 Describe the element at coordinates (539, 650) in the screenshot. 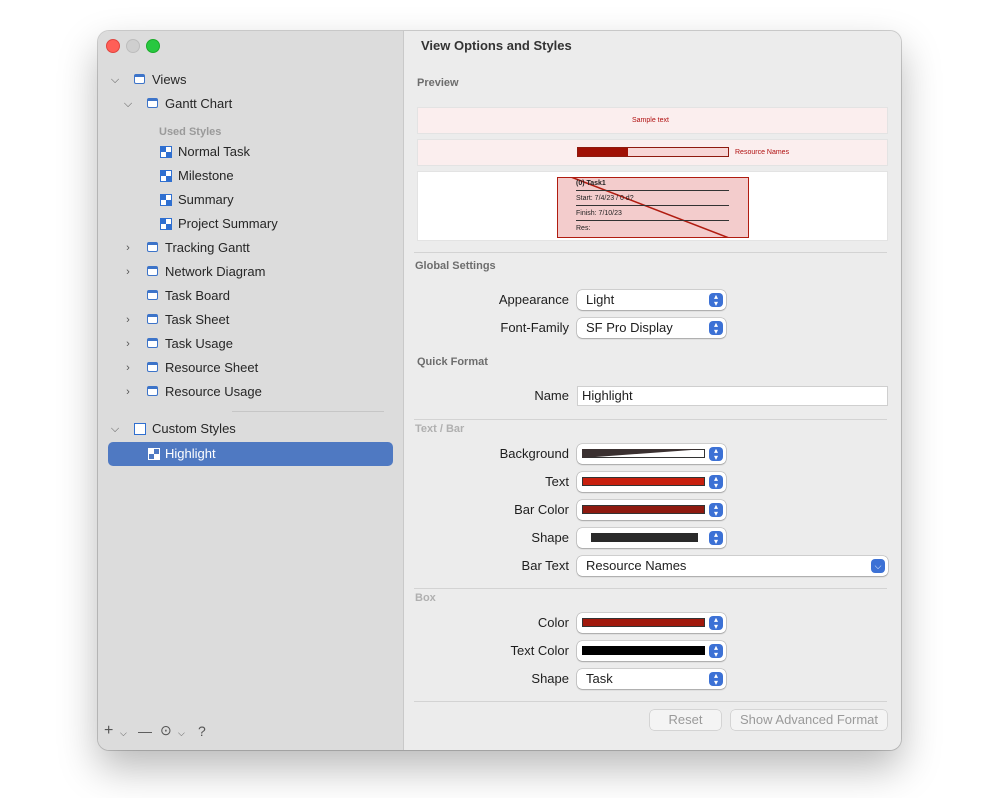

I see `box-text-color-label: Text Color` at that location.